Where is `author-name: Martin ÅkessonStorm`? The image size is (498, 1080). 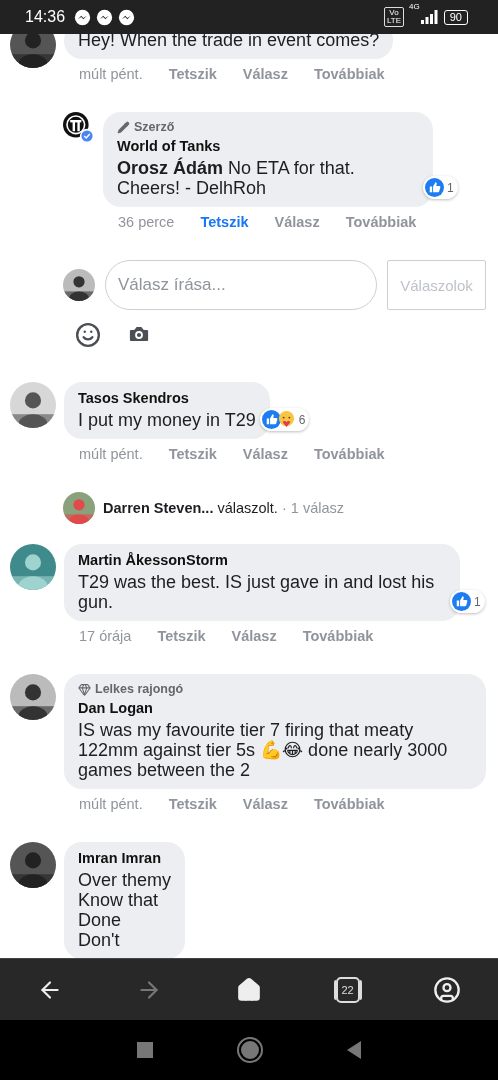
author-name: Martin ÅkessonStorm is located at coordinates (153, 560).